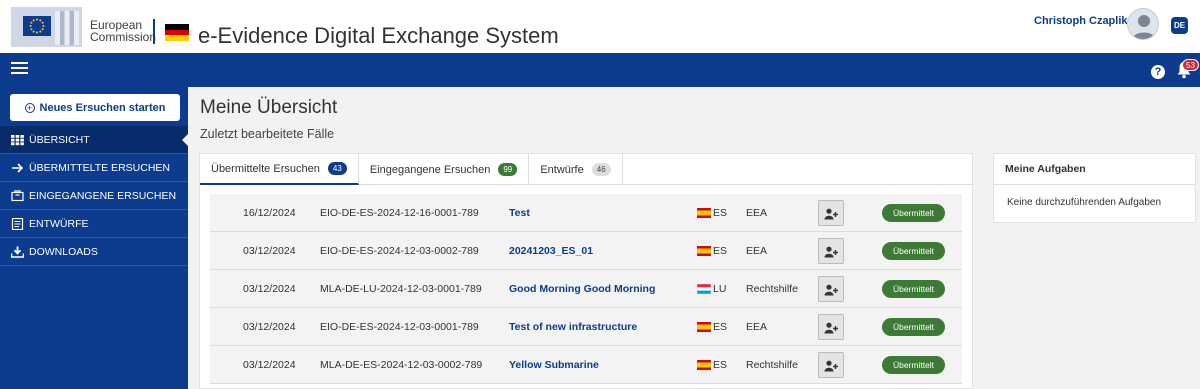 The width and height of the screenshot is (1200, 389). Describe the element at coordinates (103, 195) in the screenshot. I see `sidebar-item-label: EINGEGANGENE ERSUCHEN` at that location.